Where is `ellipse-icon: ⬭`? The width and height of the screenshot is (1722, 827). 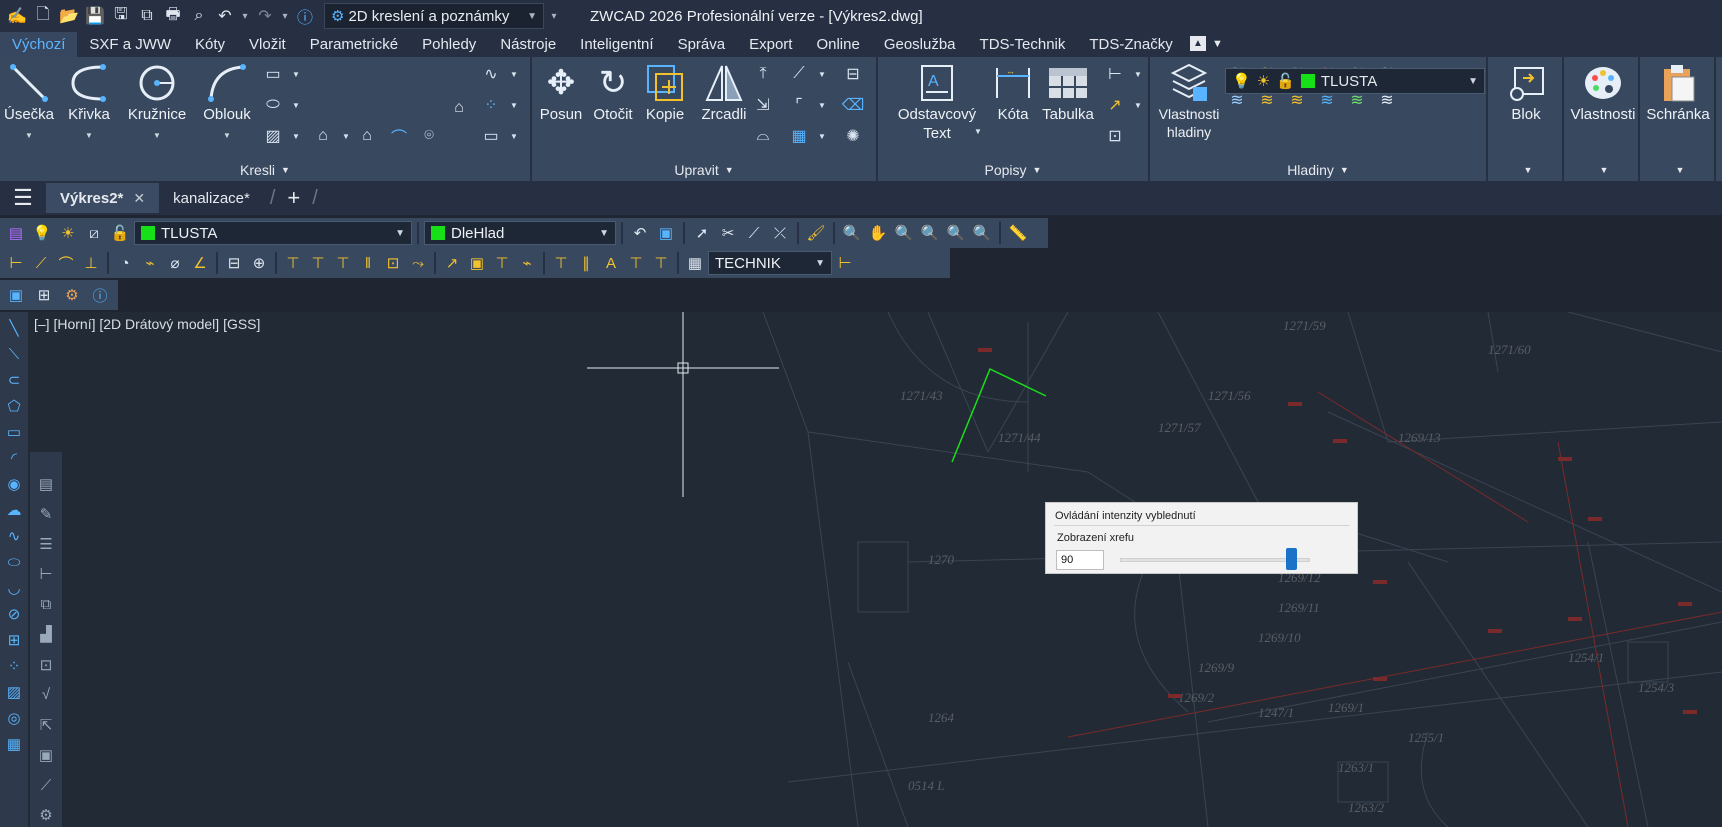
ellipse-icon: ⬭ is located at coordinates (14, 562).